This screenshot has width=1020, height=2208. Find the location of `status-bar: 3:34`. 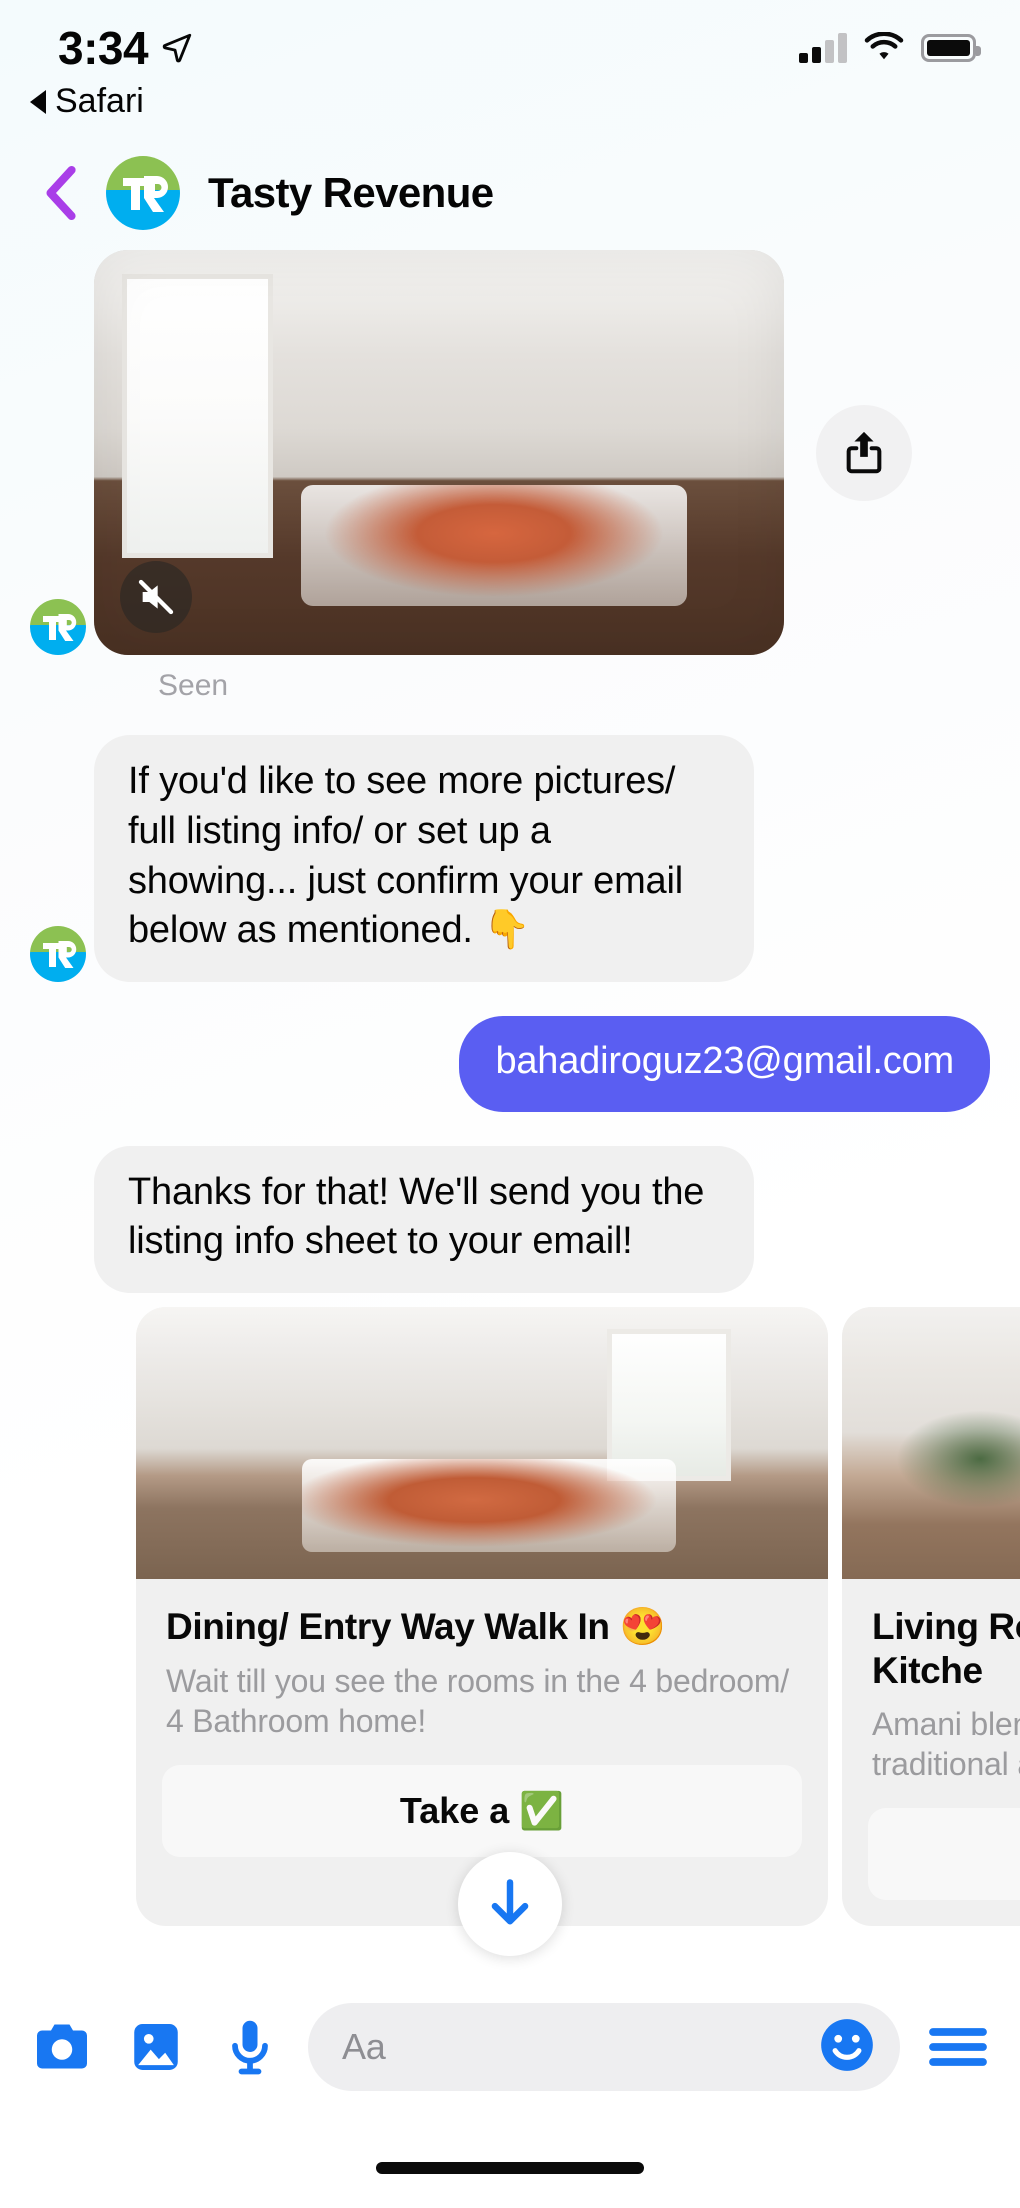

status-bar: 3:34 is located at coordinates (510, 48).